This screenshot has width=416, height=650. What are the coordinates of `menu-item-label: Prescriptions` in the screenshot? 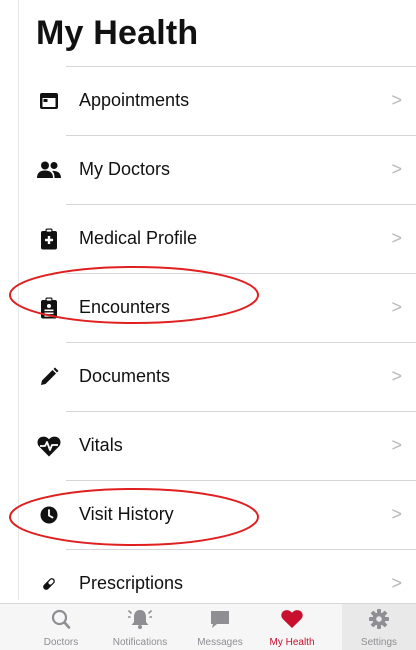 It's located at (131, 583).